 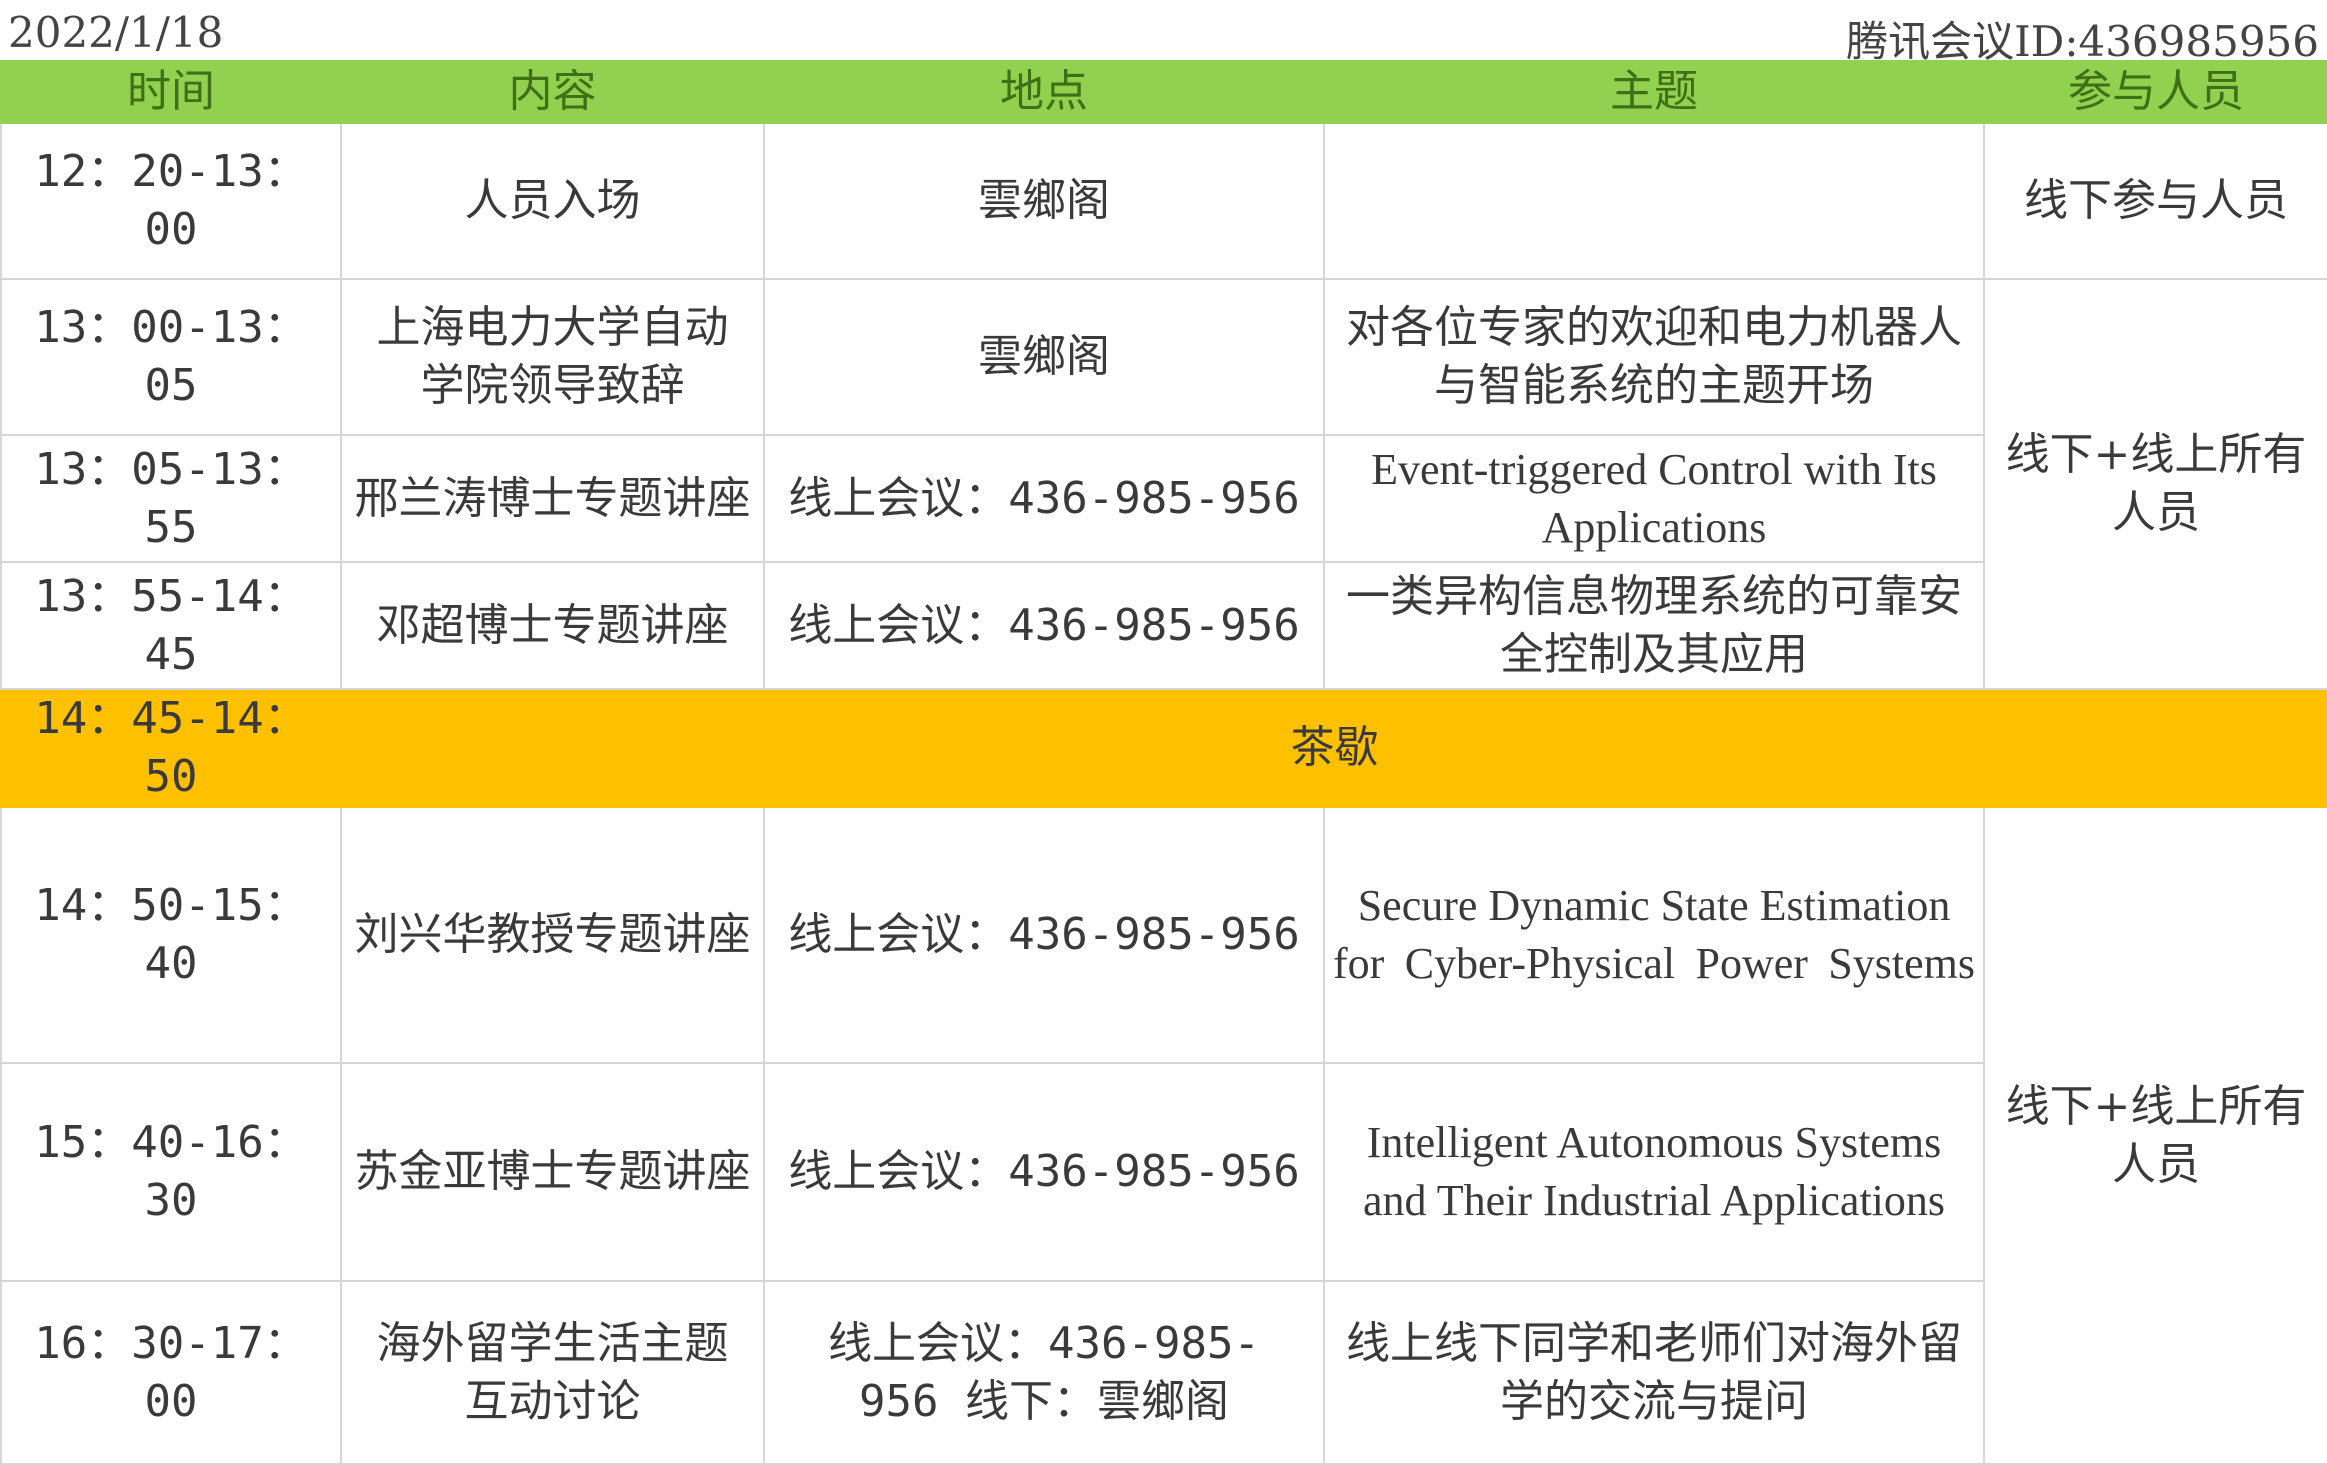 I want to click on content-cell: 上海电力大学自动学院领导致辞, so click(x=552, y=357).